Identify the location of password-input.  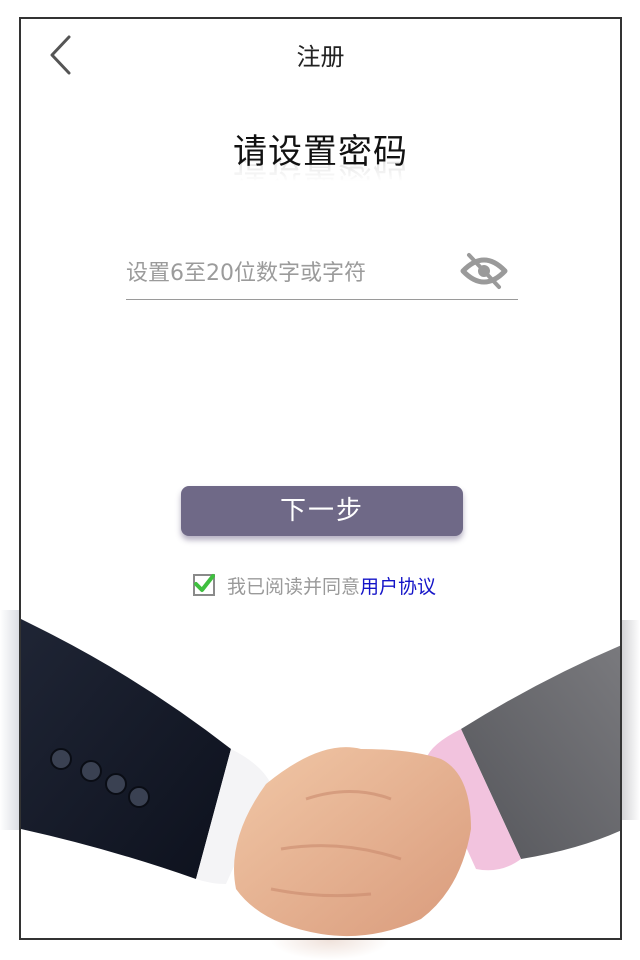
(286, 273).